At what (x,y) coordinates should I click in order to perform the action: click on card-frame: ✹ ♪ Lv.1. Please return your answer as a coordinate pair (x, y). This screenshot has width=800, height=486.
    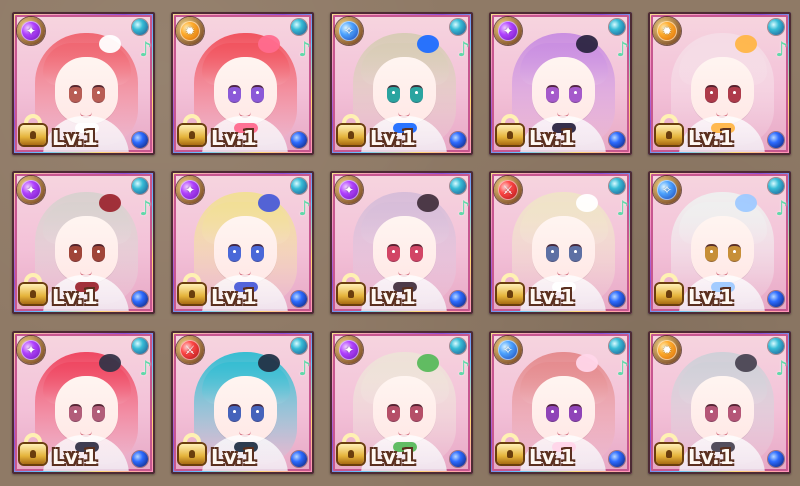
    Looking at the image, I should click on (719, 402).